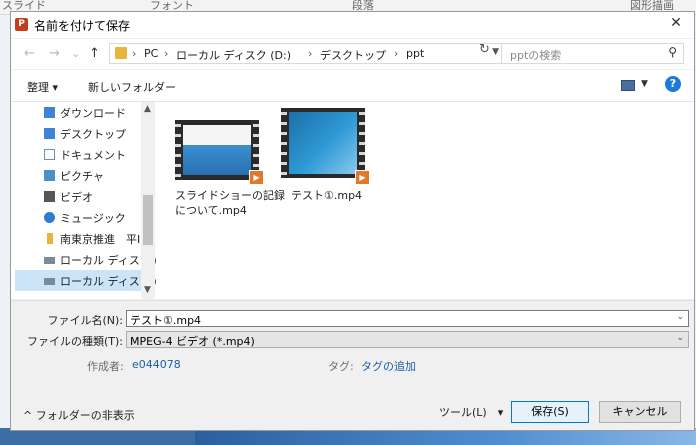 The width and height of the screenshot is (696, 445). I want to click on scroll-up-icon: ▲, so click(147, 109).